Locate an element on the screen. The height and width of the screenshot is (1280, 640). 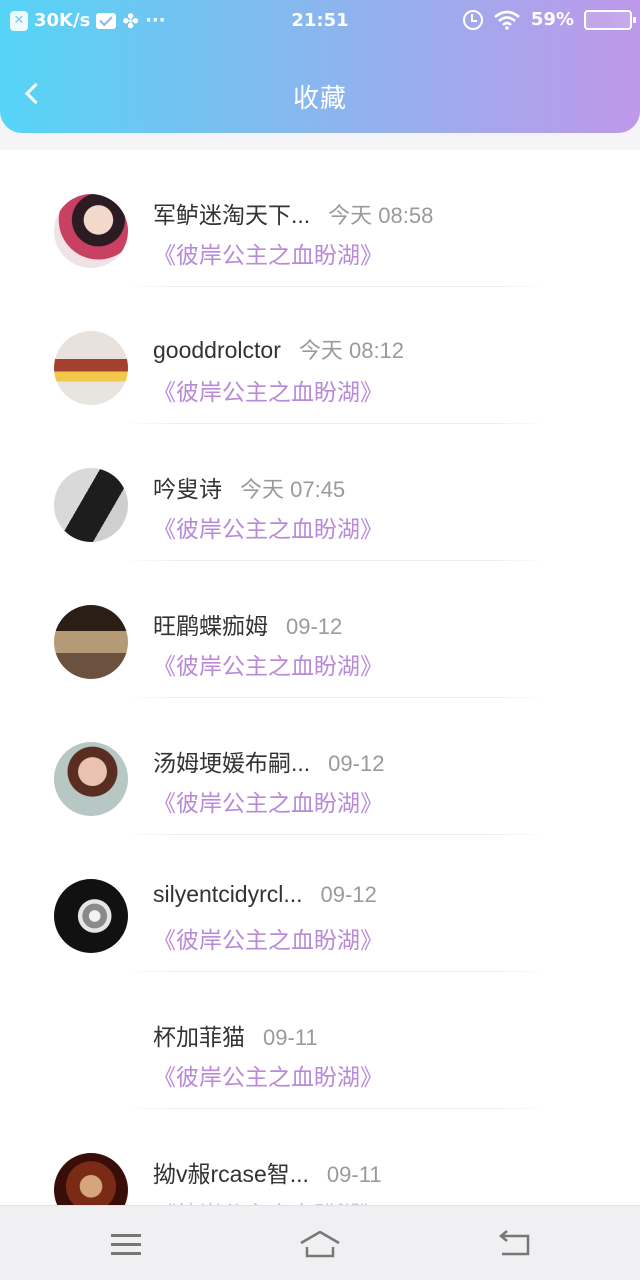
list-item: gooddrolctor 今天 08:12 《彼岸公主之血盼湖》 is located at coordinates (320, 355).